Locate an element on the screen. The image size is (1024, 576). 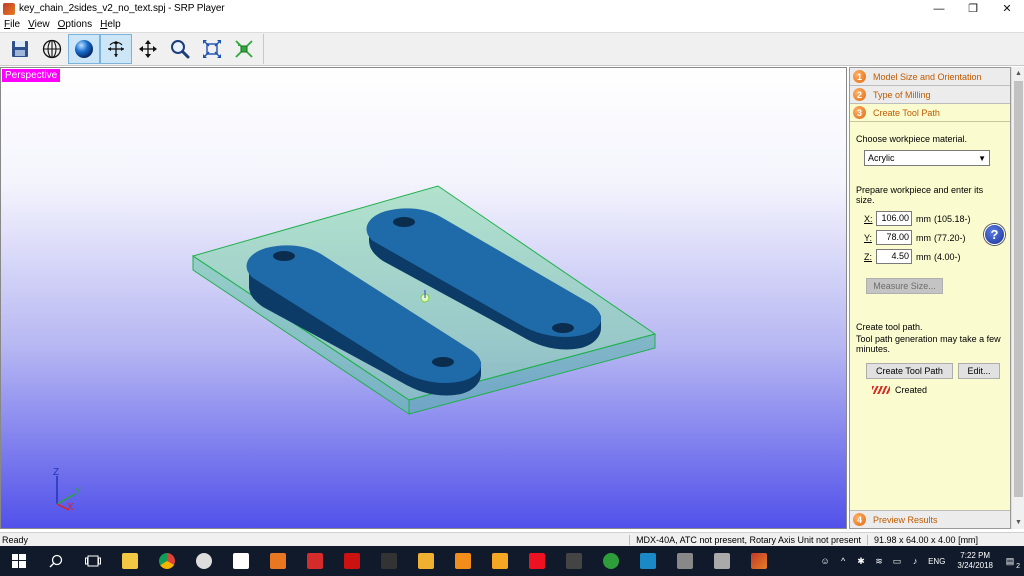
start-button is located at coordinates (18, 561).